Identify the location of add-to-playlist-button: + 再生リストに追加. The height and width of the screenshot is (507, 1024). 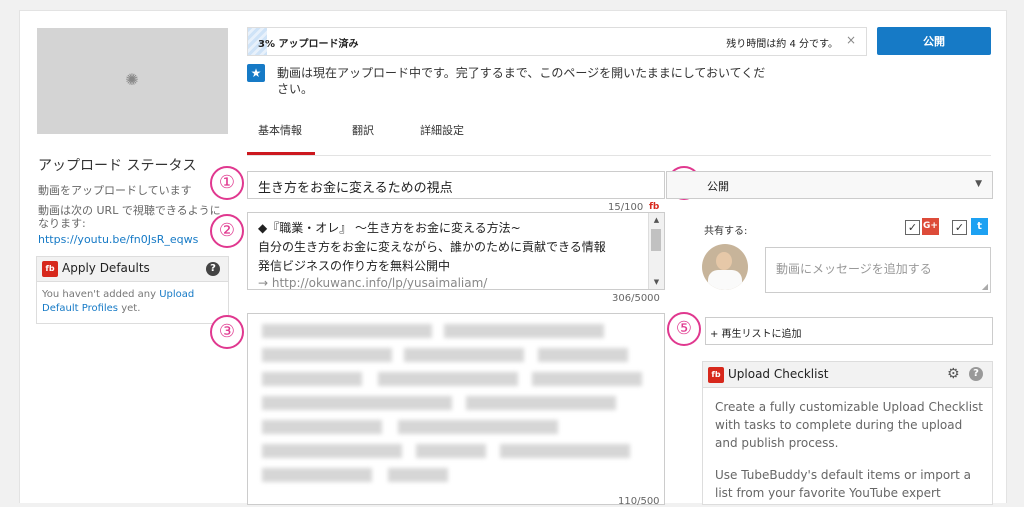
(849, 331).